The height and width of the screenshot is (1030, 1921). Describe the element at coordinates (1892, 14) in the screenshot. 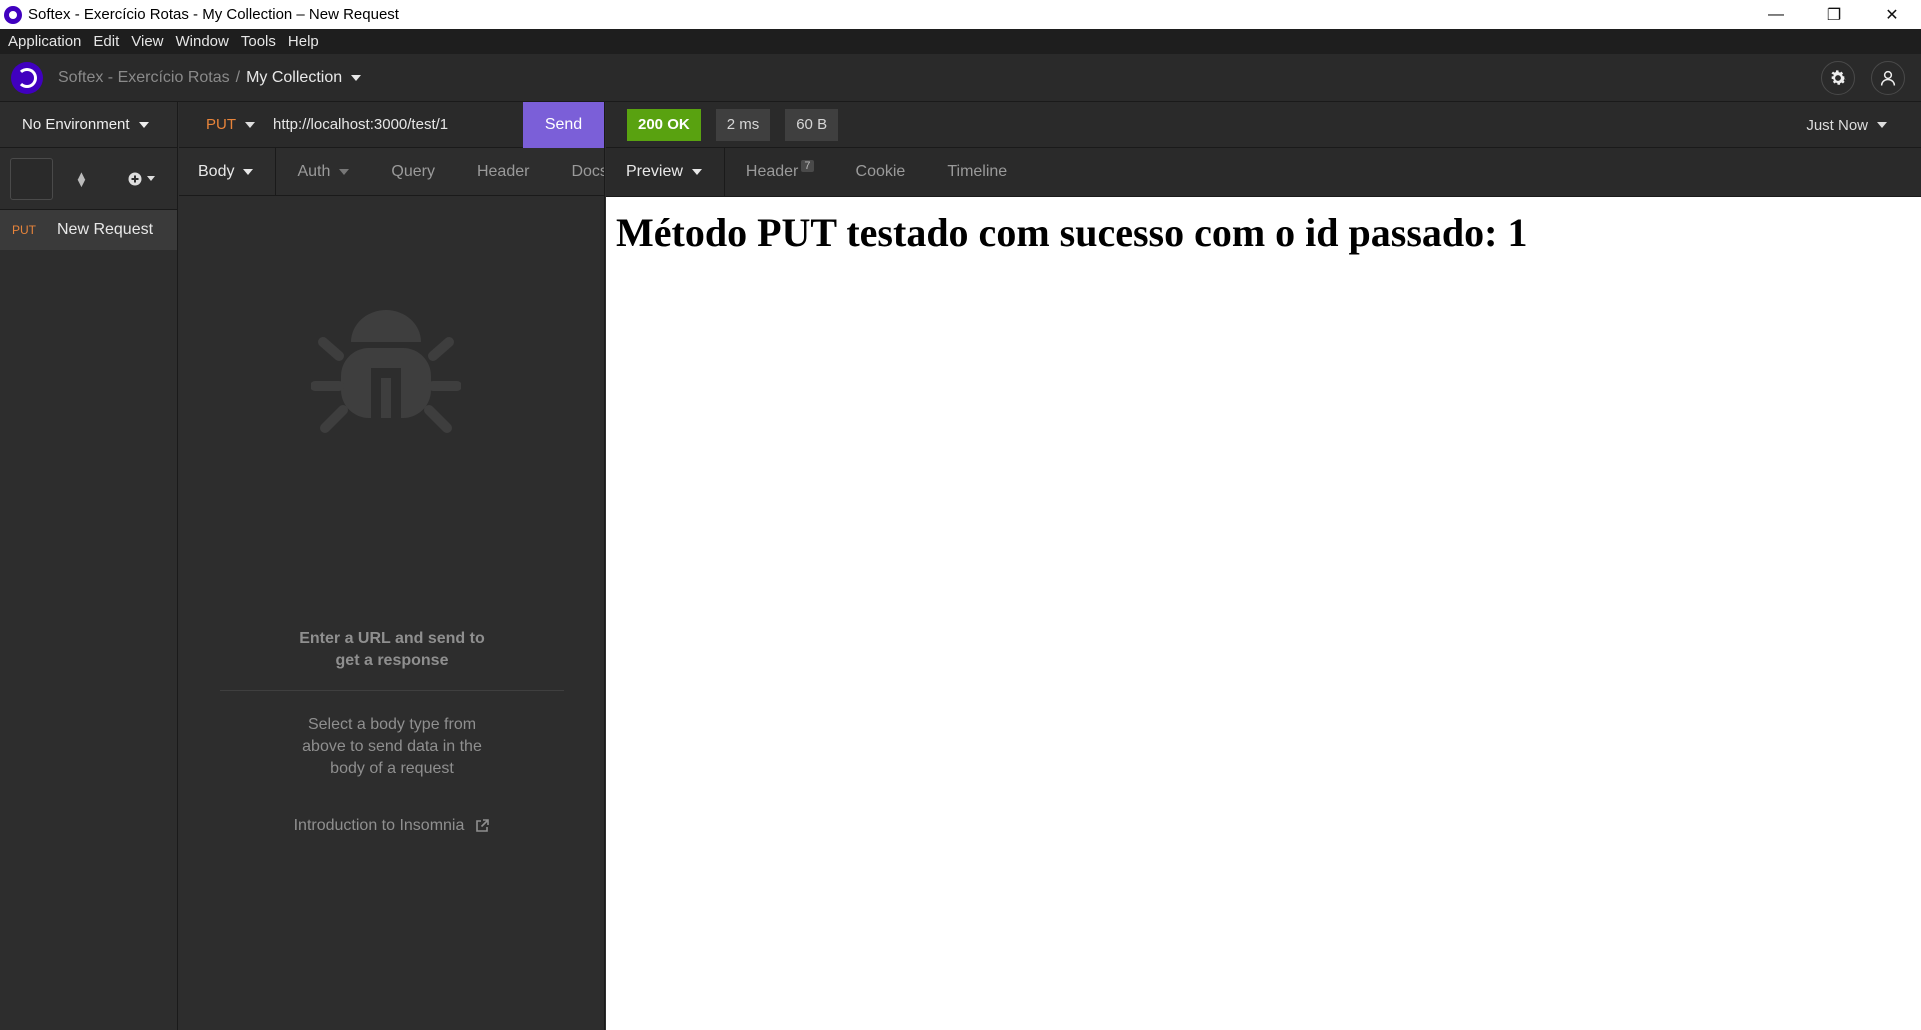

I see `close-button: ✕` at that location.